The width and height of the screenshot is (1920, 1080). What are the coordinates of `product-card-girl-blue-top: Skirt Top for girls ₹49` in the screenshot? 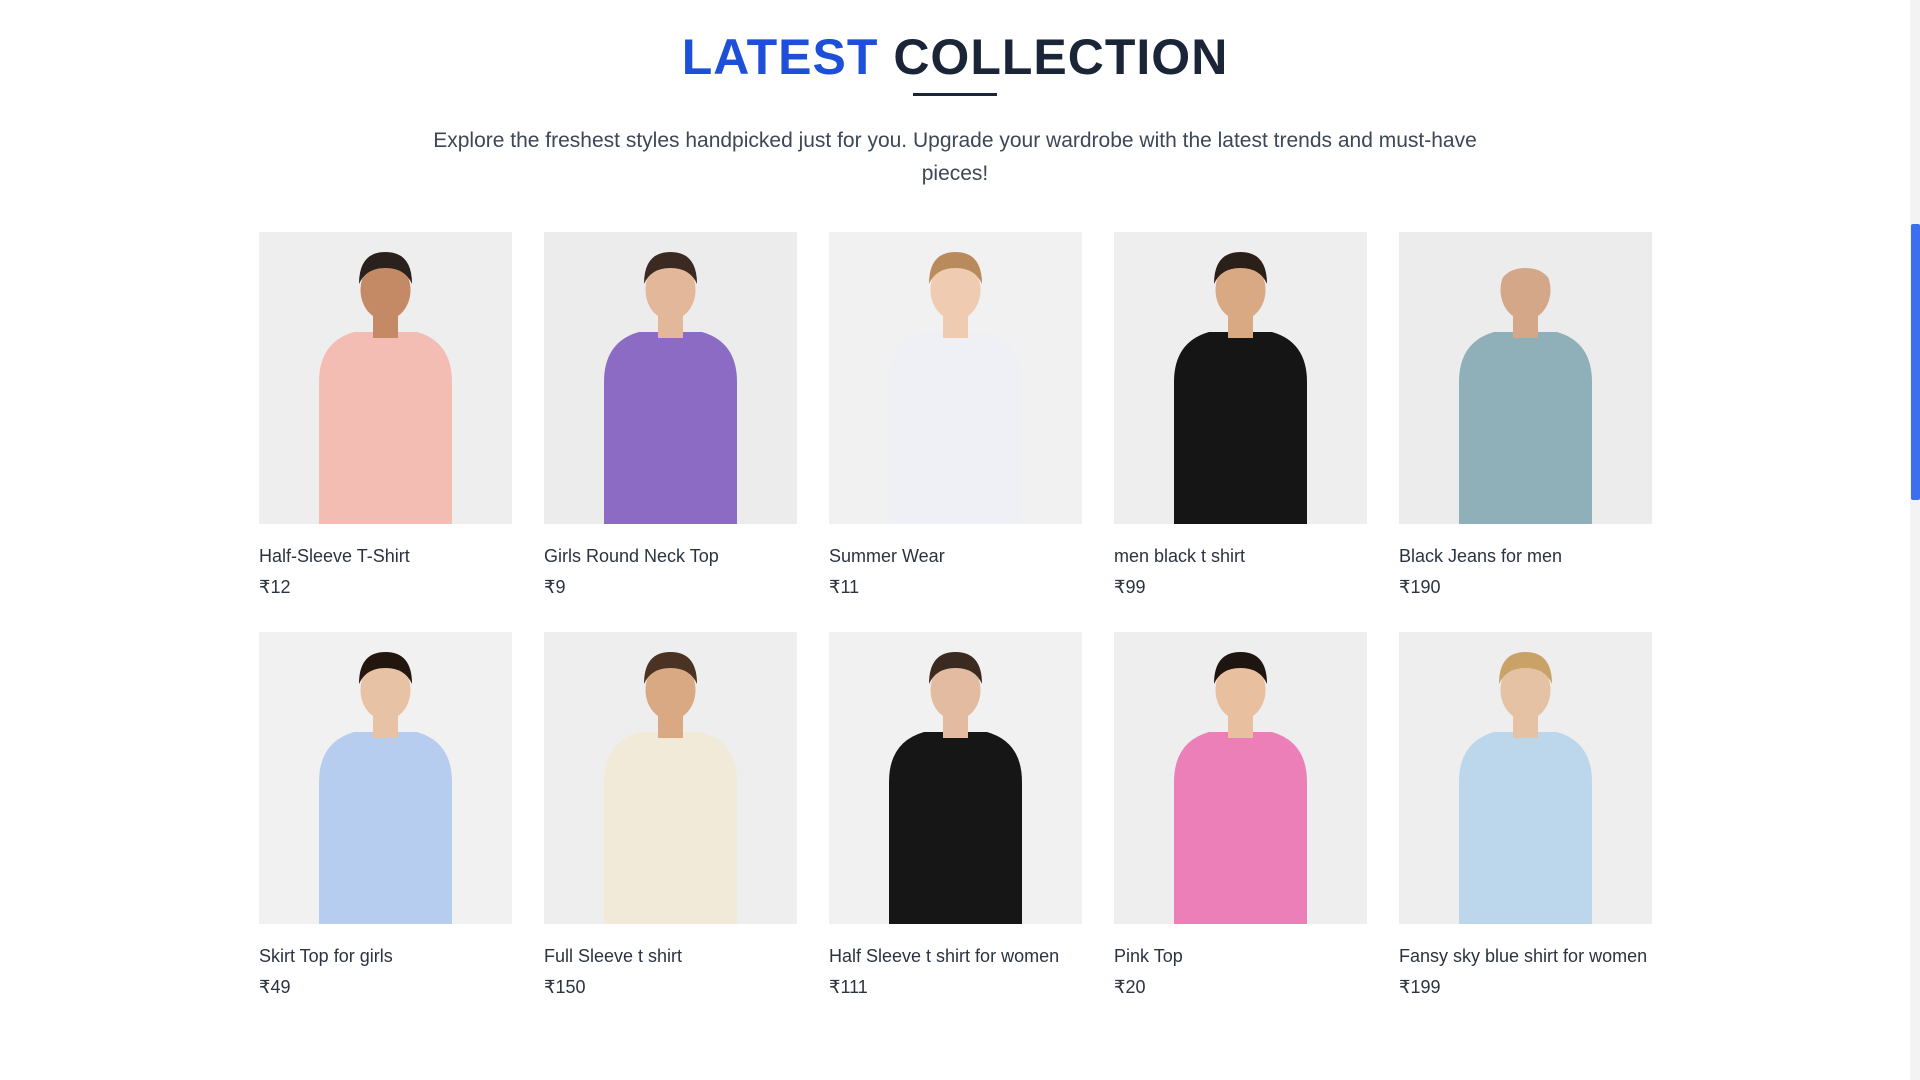 It's located at (385, 832).